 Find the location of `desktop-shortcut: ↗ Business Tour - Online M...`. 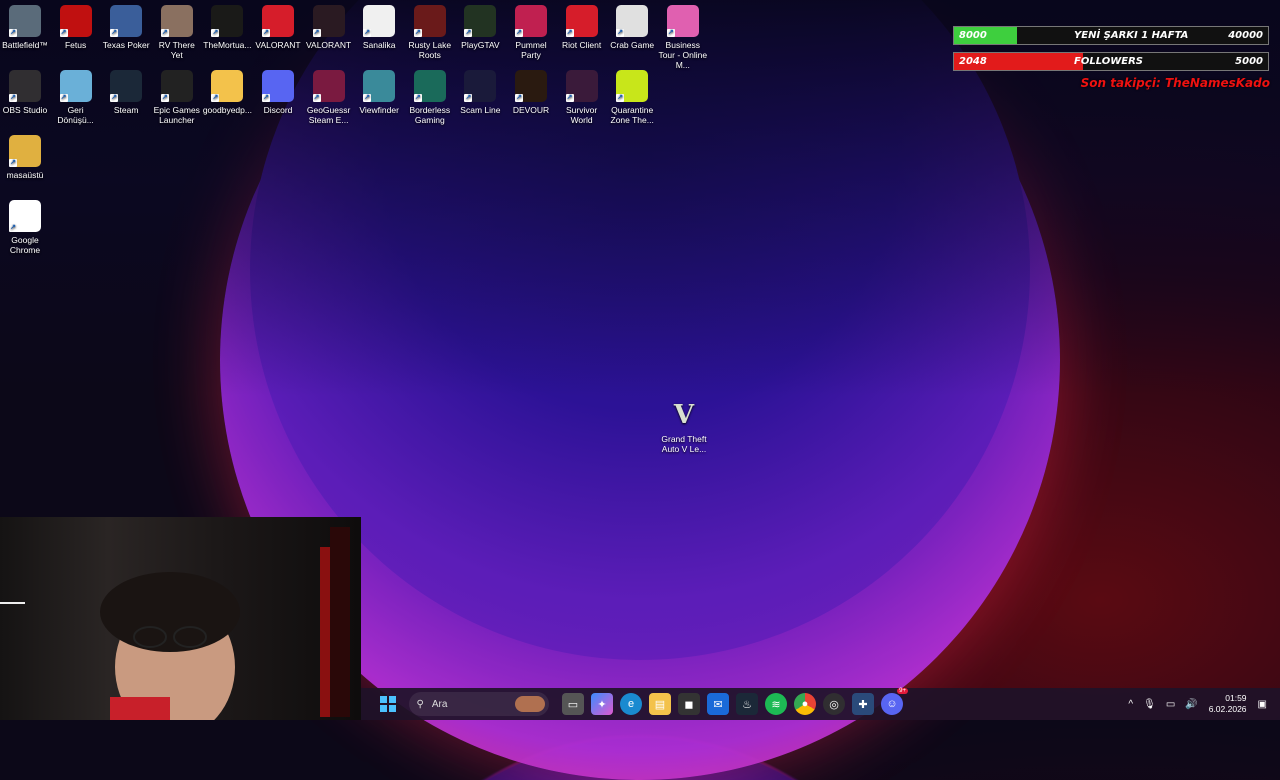

desktop-shortcut: ↗ Business Tour - Online M... is located at coordinates (683, 37).